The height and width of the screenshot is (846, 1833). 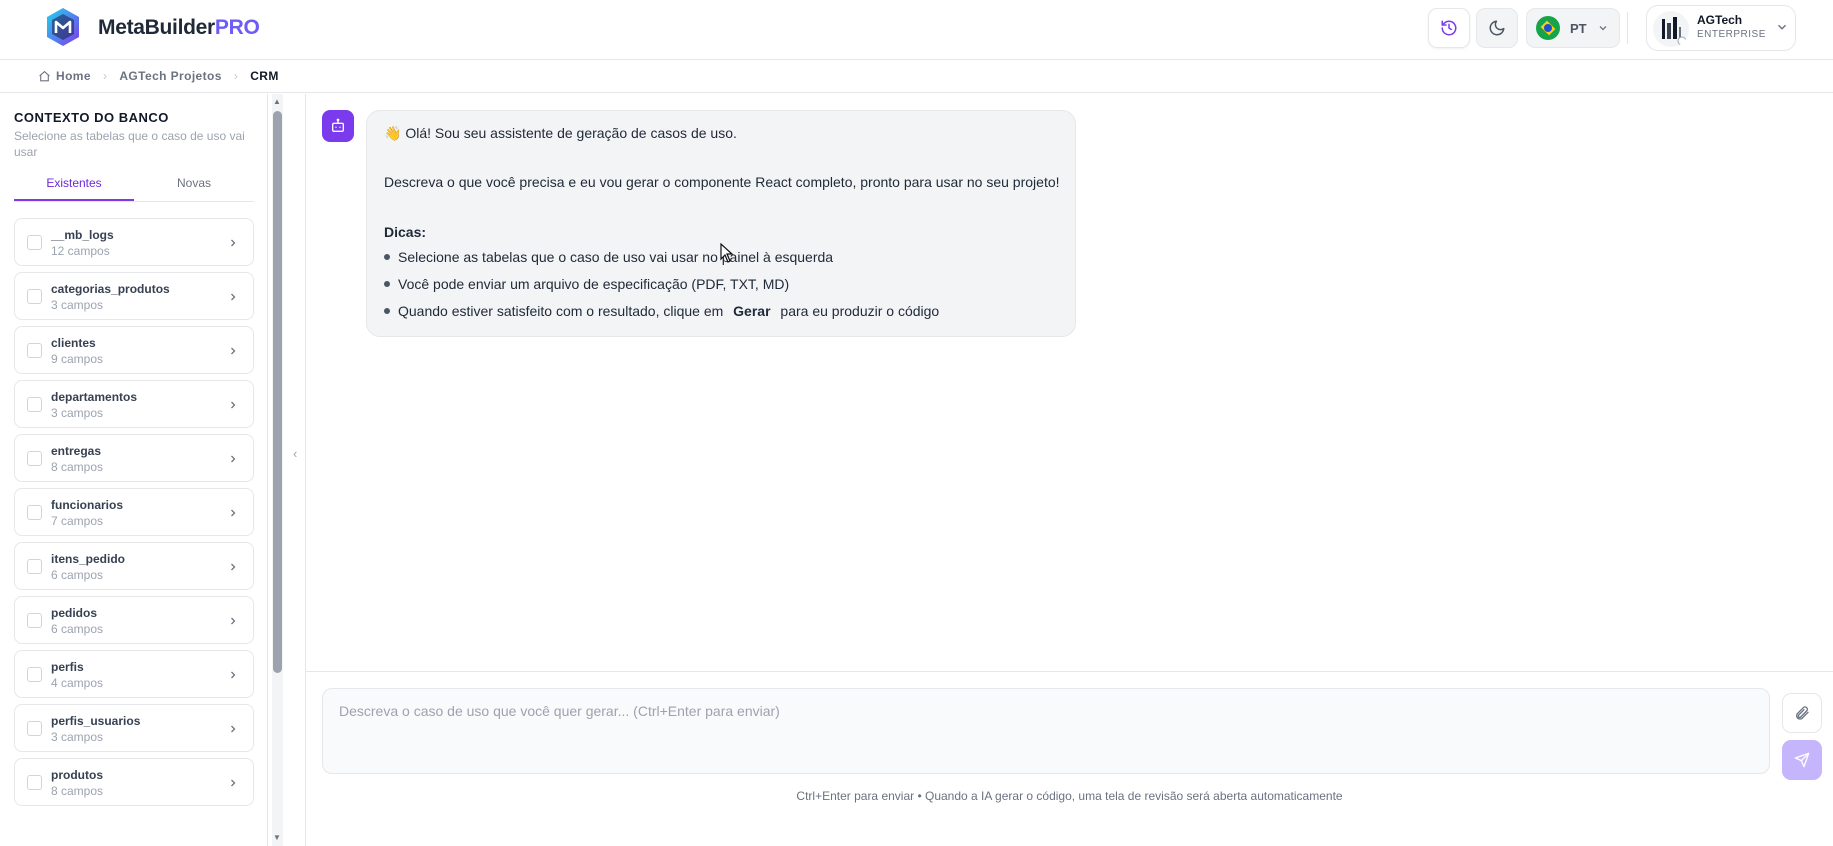 I want to click on paperclip-icon, so click(x=1802, y=713).